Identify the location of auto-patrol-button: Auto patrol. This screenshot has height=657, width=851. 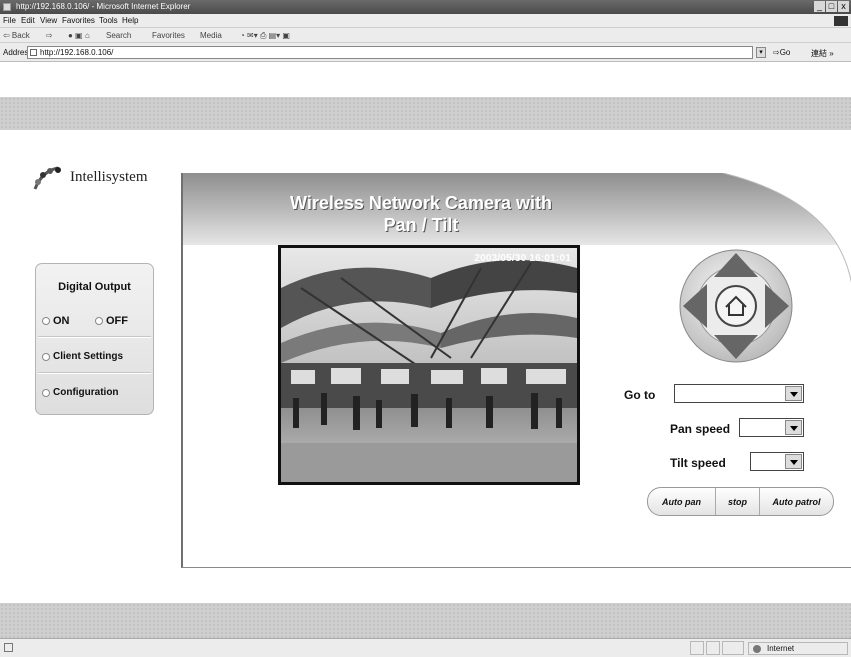
(796, 501).